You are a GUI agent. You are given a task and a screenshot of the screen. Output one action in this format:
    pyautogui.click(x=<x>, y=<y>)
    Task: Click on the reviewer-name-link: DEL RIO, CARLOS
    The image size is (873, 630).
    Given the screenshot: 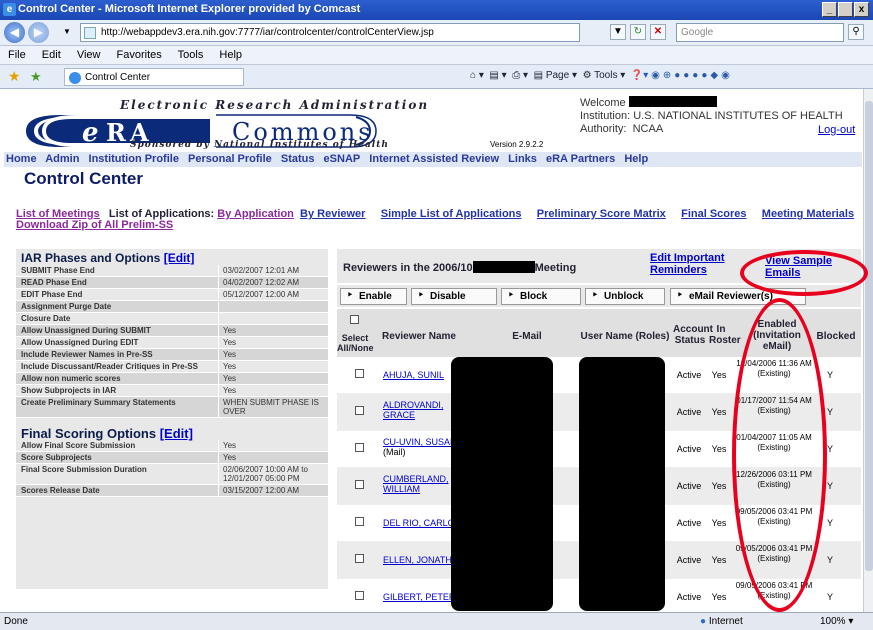 What is the action you would take?
    pyautogui.click(x=422, y=523)
    